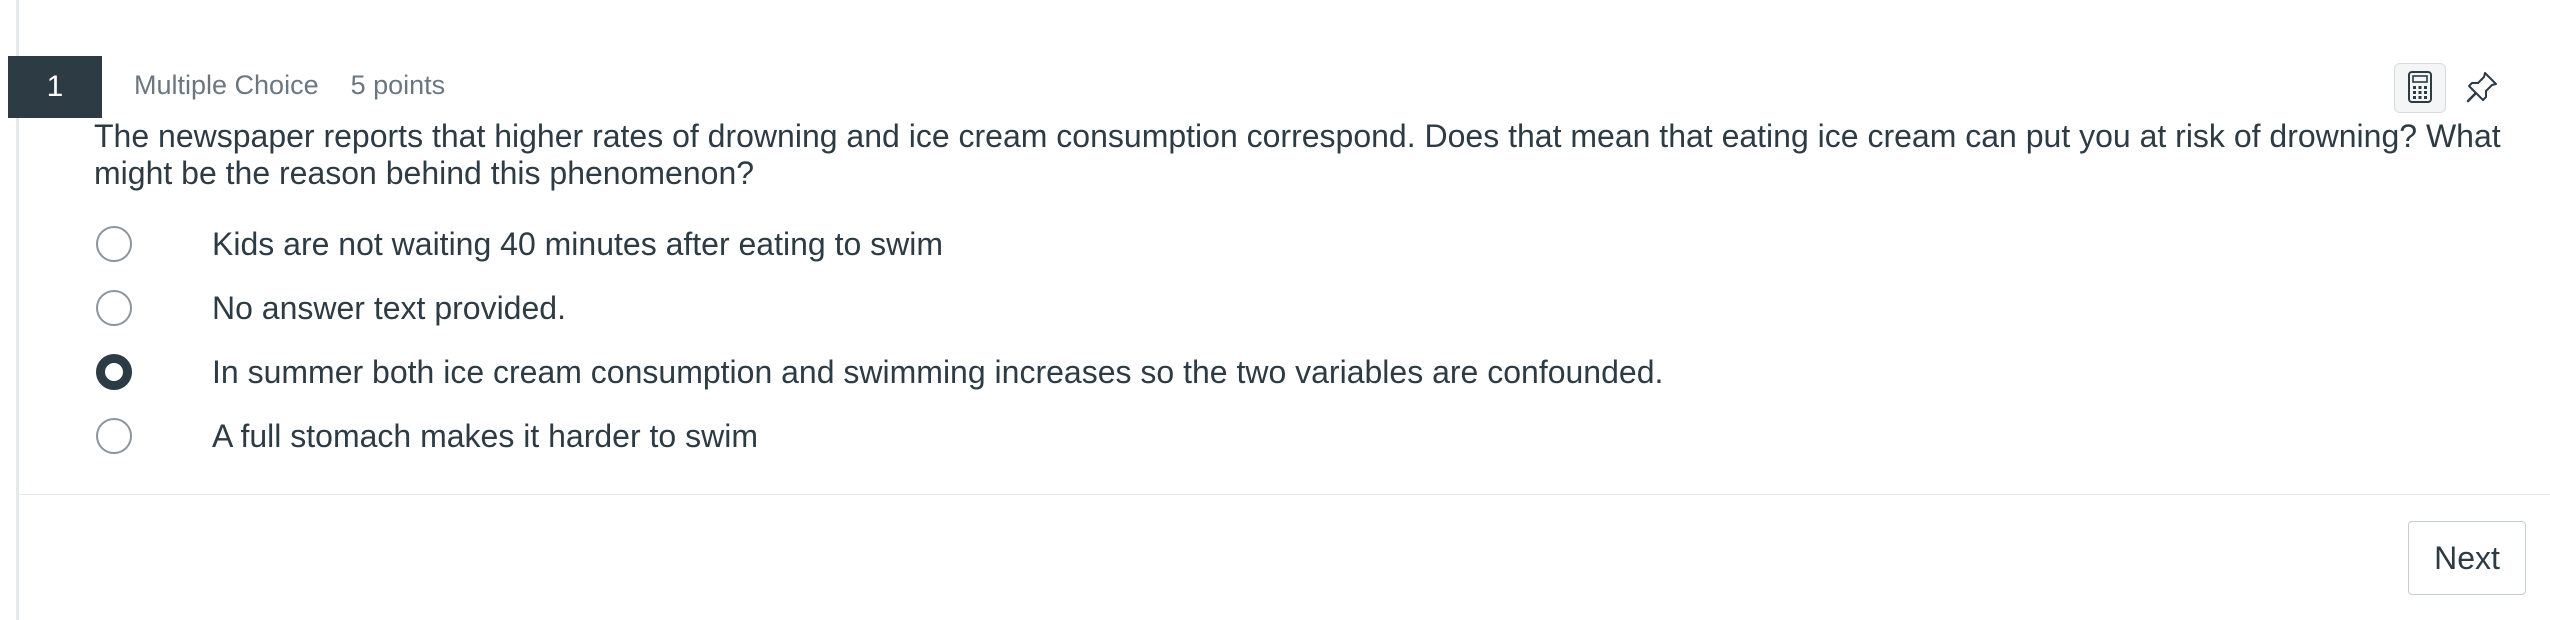 Image resolution: width=2550 pixels, height=620 pixels. What do you see at coordinates (398, 85) in the screenshot?
I see `question-points: 5 points` at bounding box center [398, 85].